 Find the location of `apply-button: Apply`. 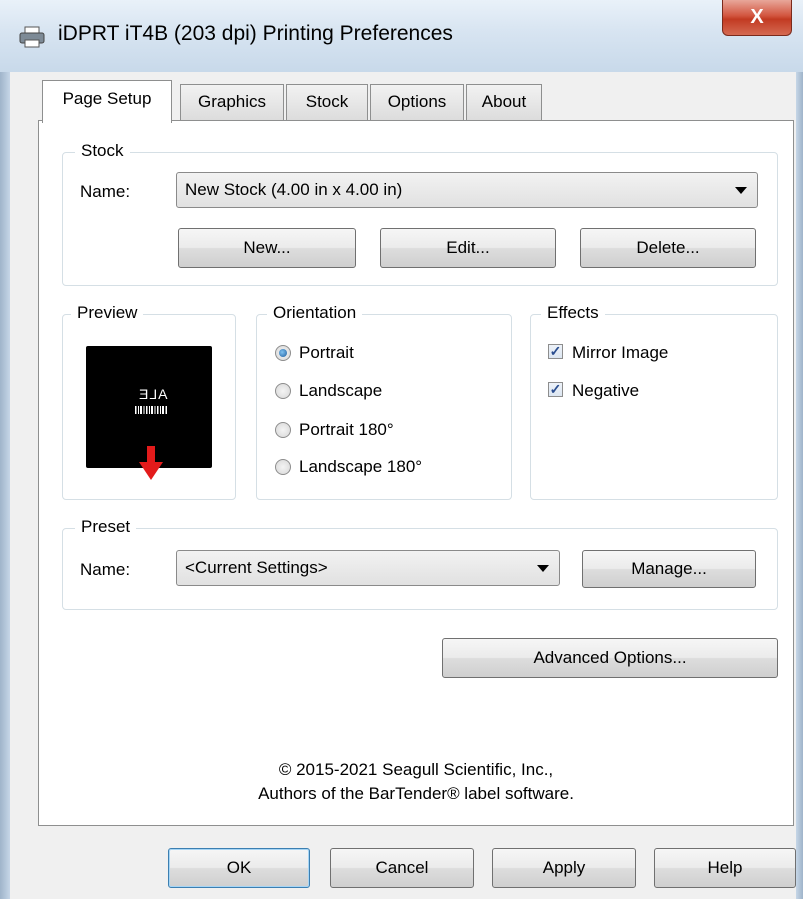

apply-button: Apply is located at coordinates (564, 868).